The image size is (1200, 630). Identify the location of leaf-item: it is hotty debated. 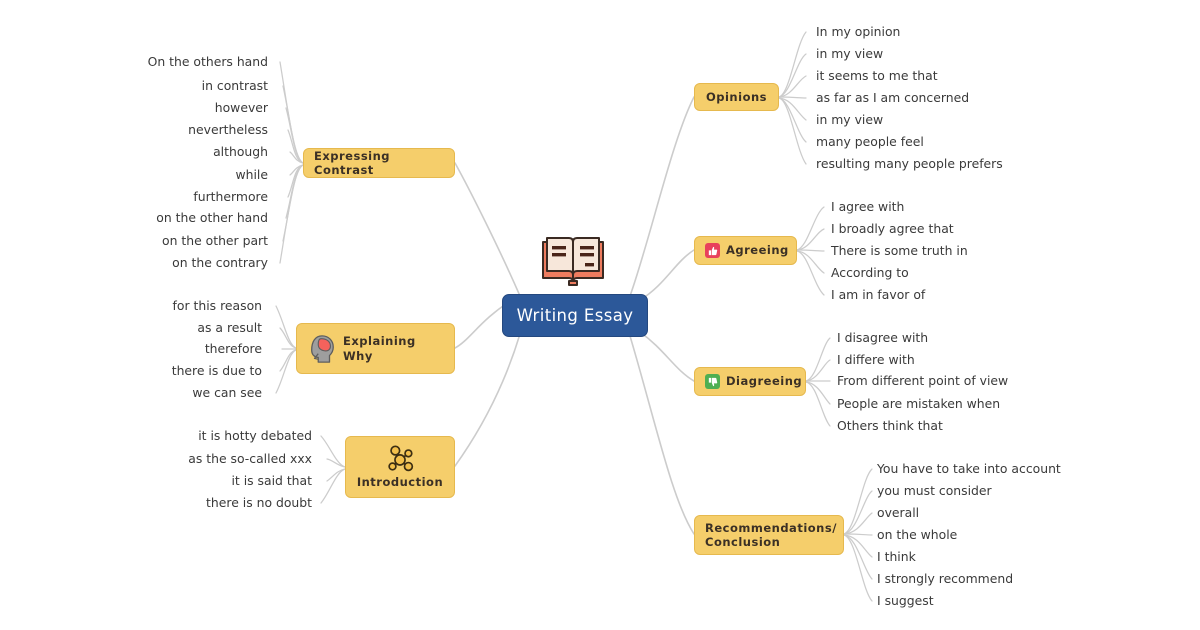
(255, 435).